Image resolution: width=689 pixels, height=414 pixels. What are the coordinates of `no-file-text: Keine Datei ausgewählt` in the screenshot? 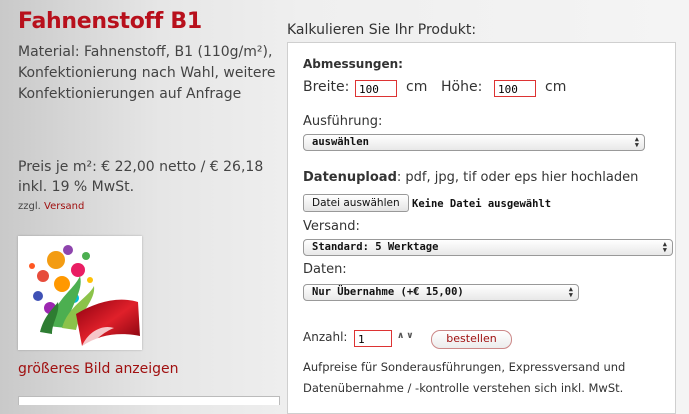 It's located at (482, 204).